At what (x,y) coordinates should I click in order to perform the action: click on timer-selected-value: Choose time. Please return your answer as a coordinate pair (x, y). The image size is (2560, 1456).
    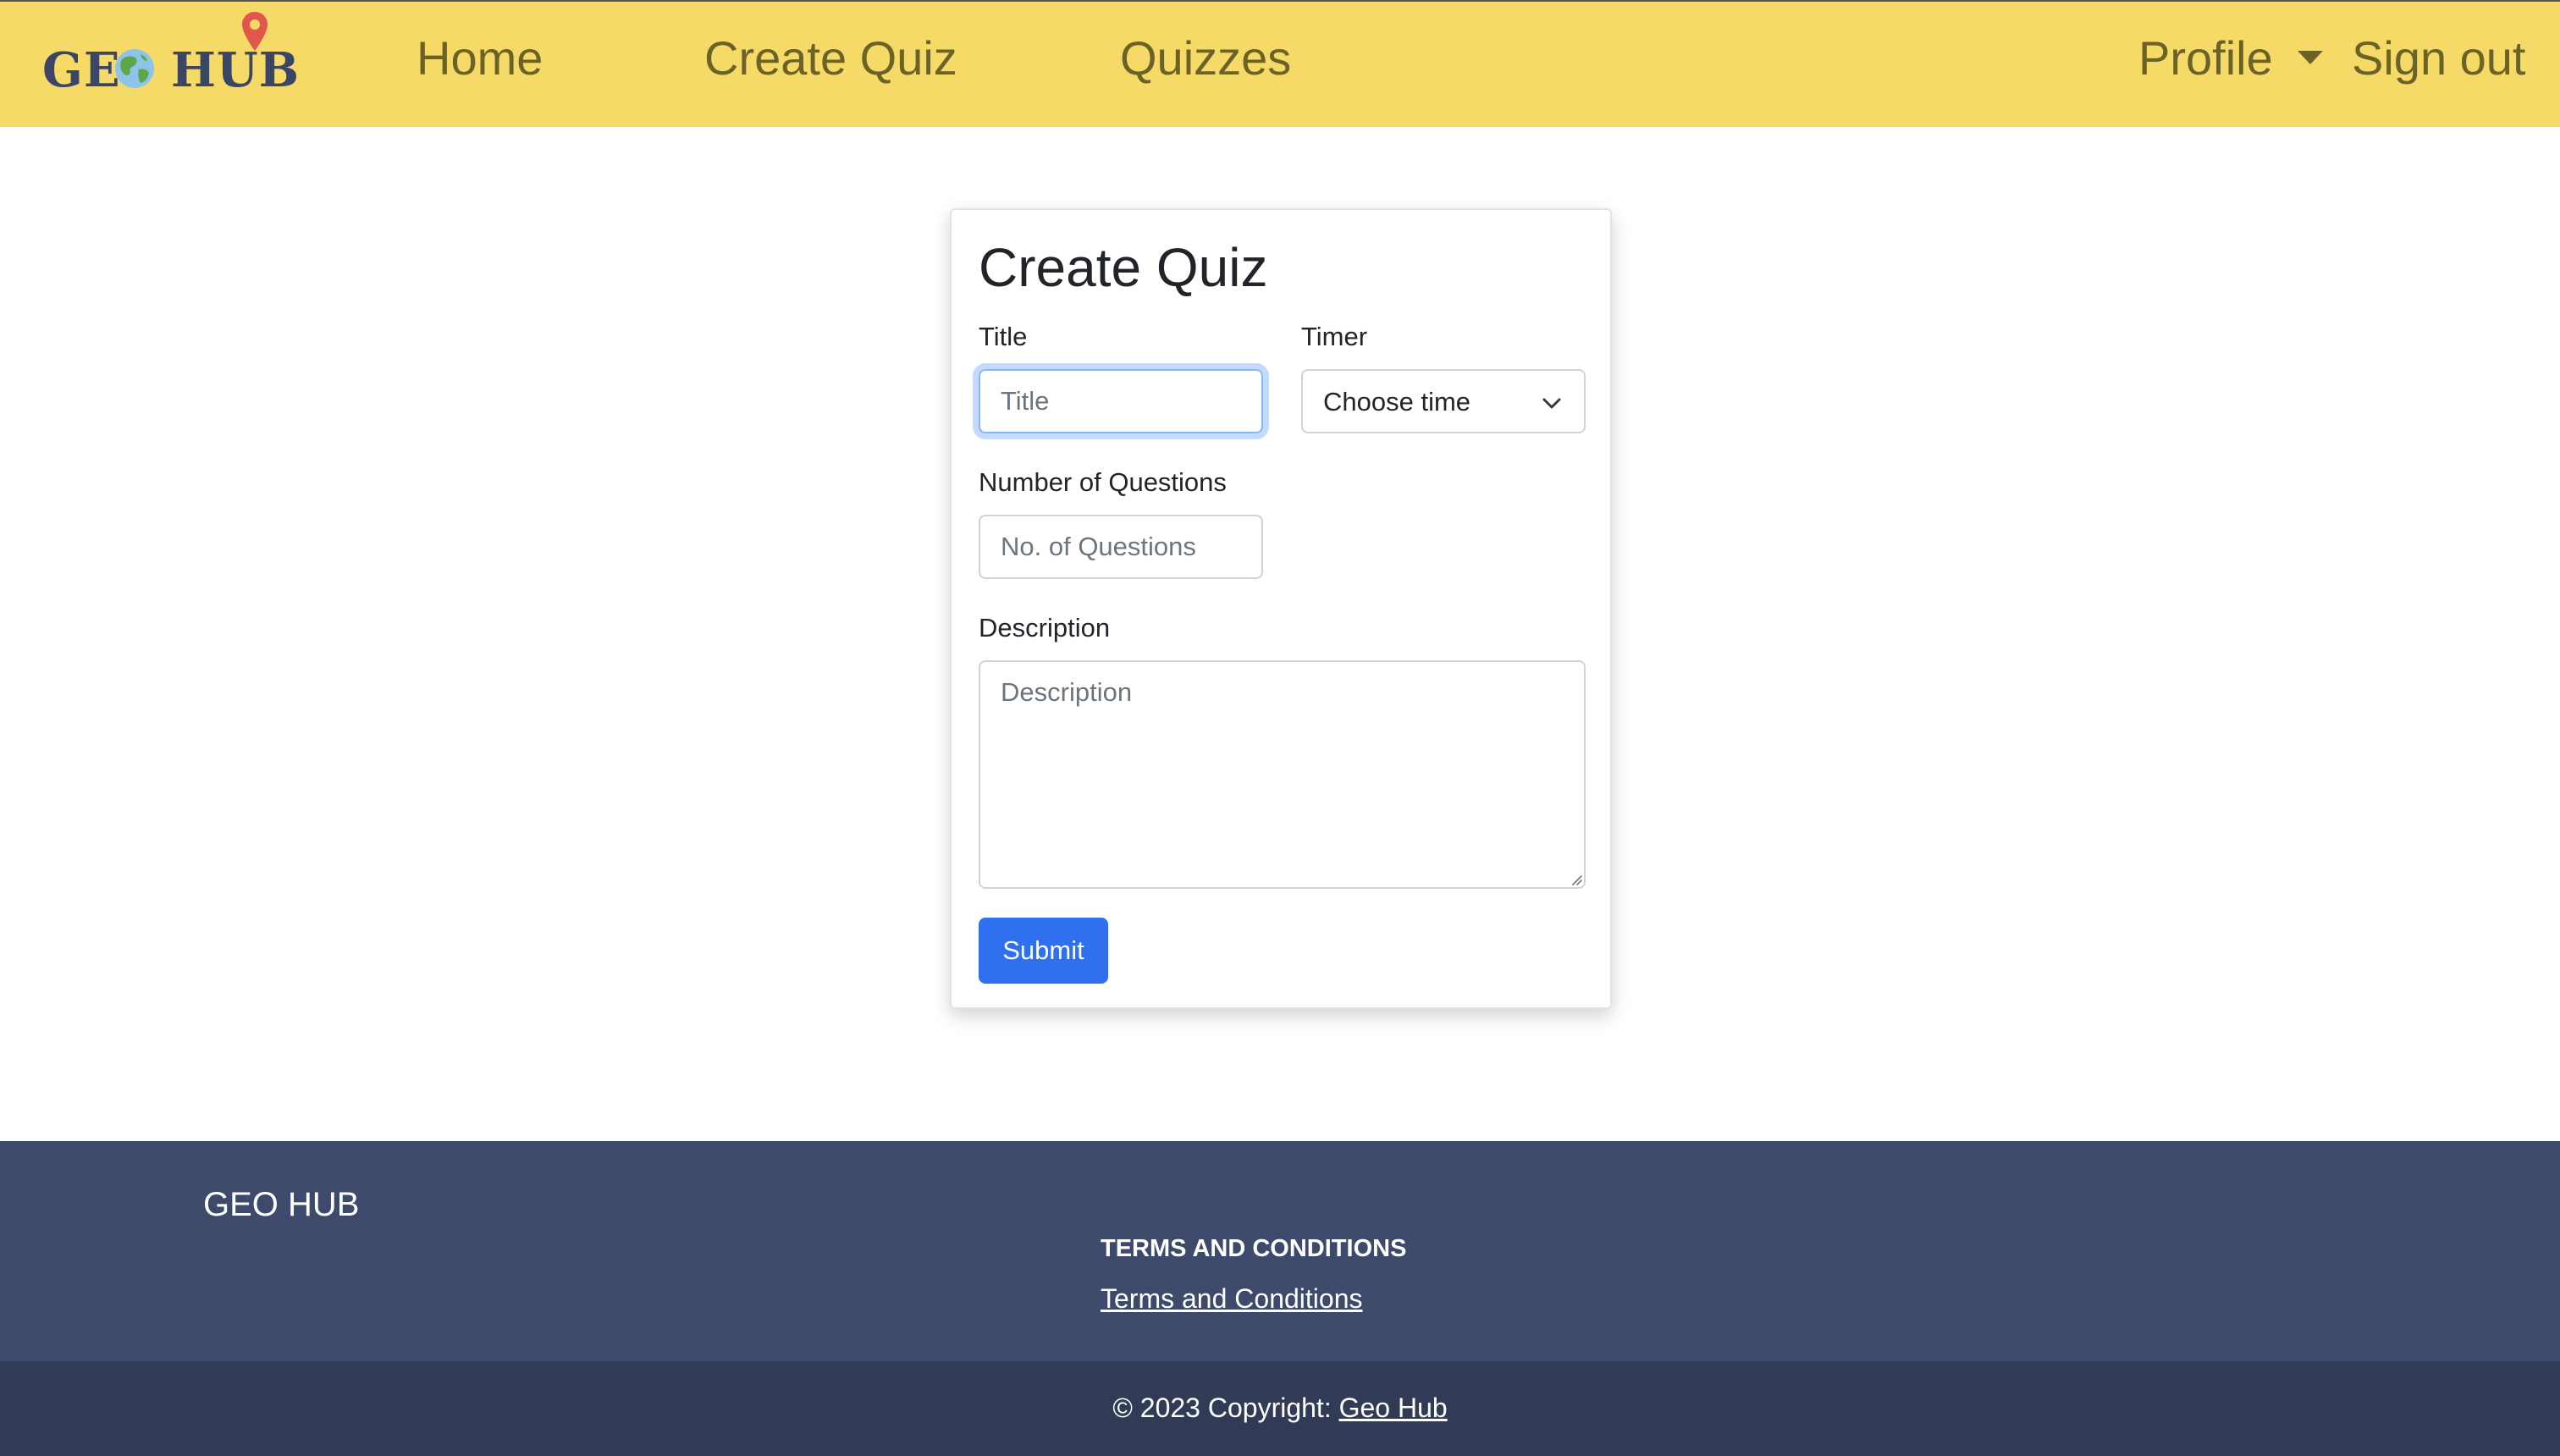
    Looking at the image, I should click on (1397, 401).